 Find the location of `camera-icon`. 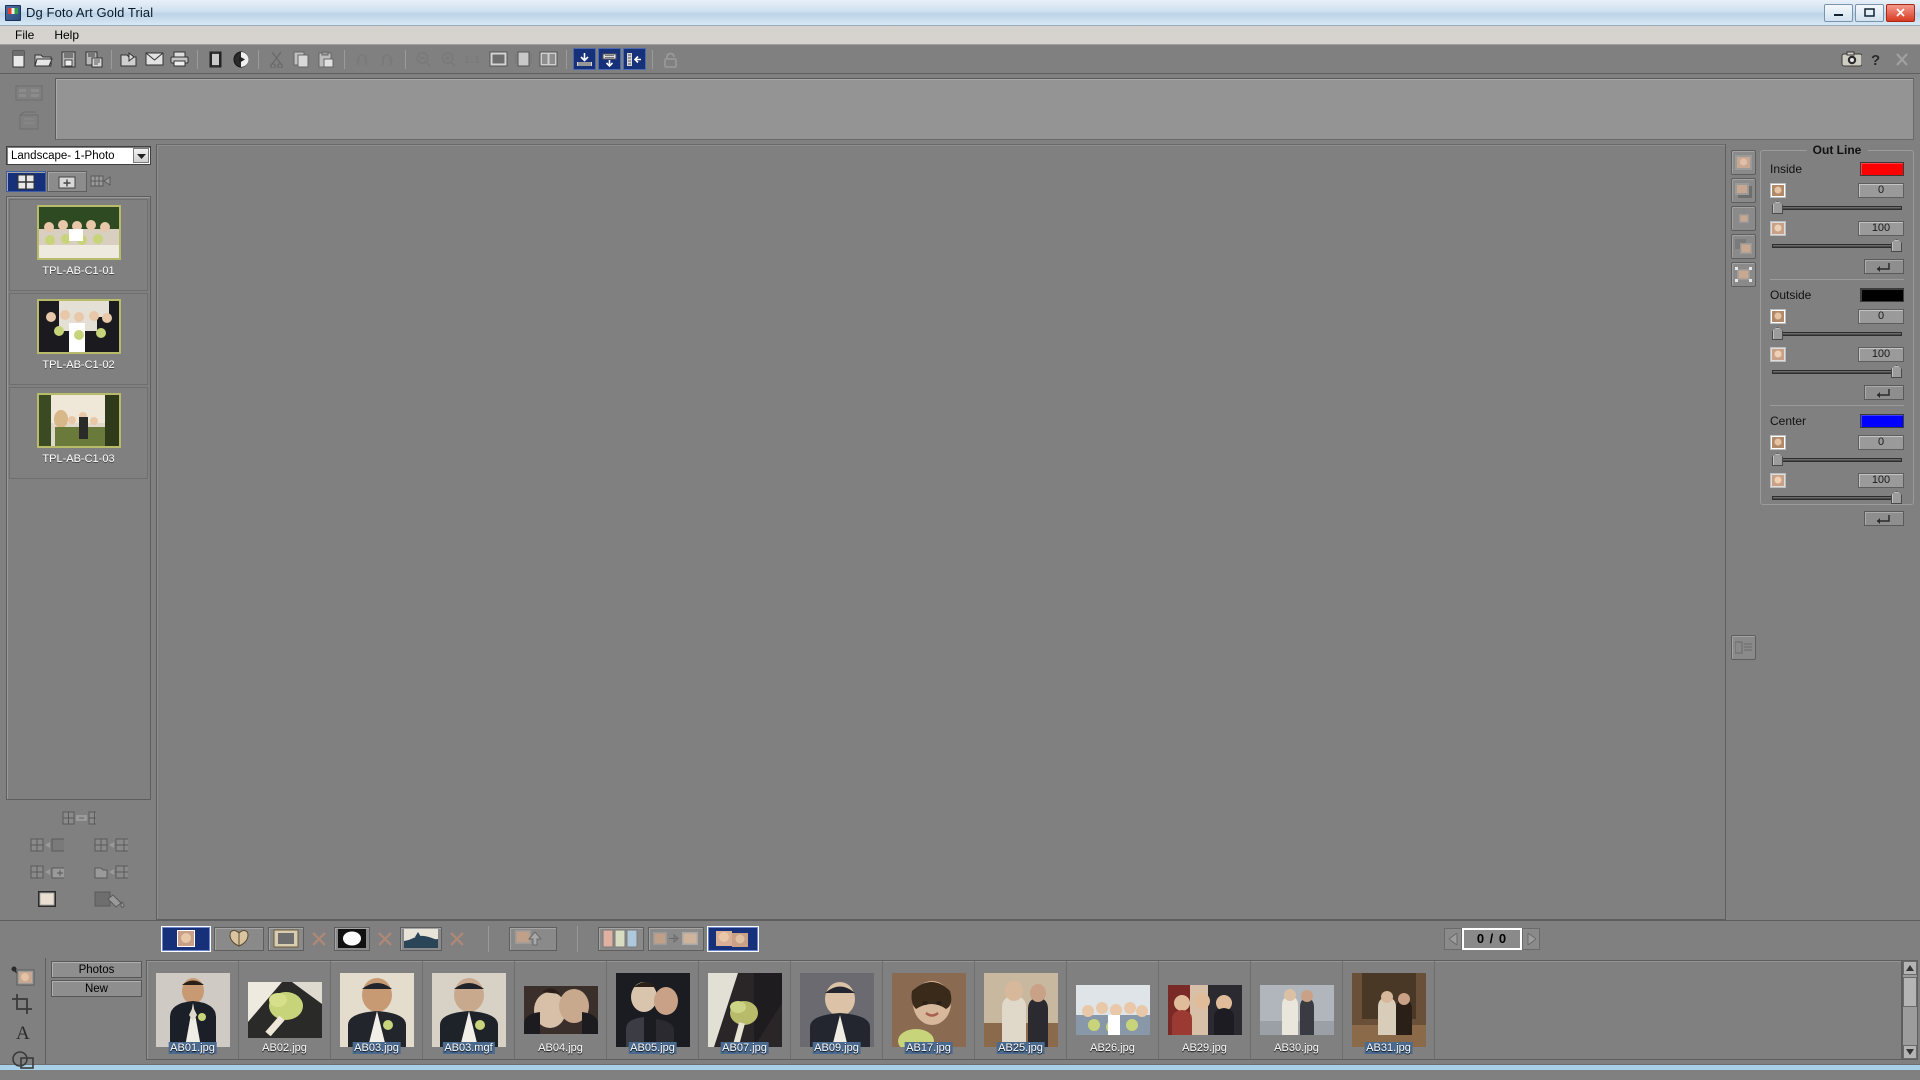

camera-icon is located at coordinates (1851, 59).